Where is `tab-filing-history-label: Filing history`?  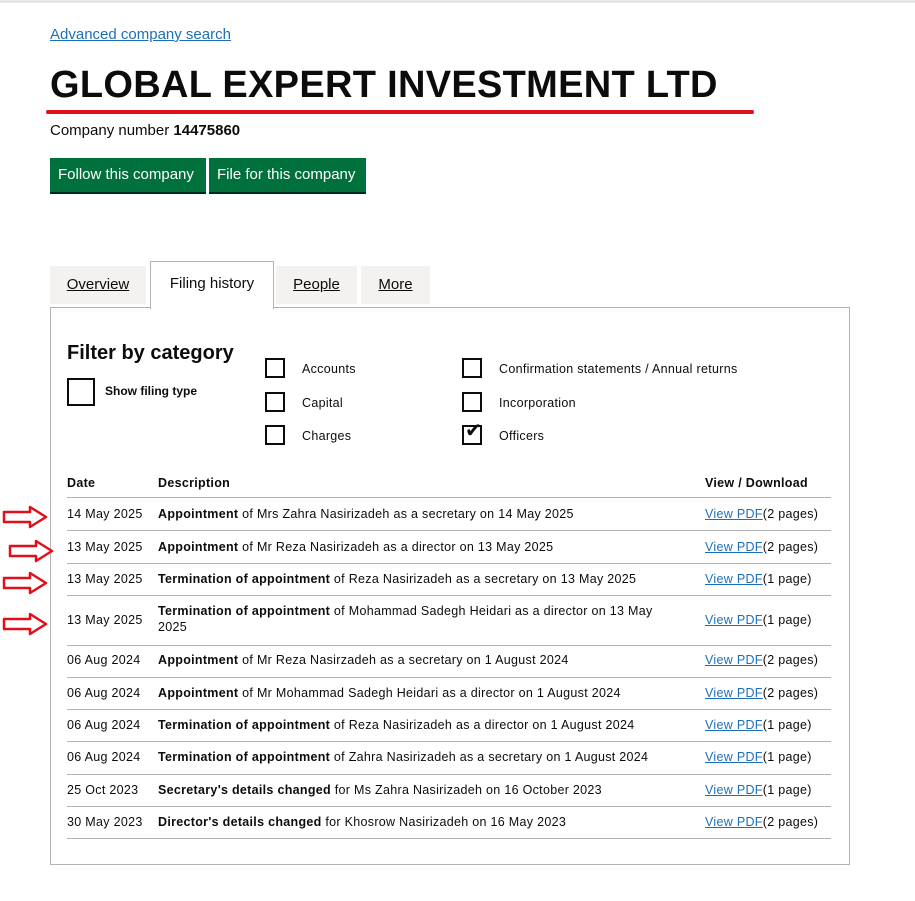
tab-filing-history-label: Filing history is located at coordinates (212, 283).